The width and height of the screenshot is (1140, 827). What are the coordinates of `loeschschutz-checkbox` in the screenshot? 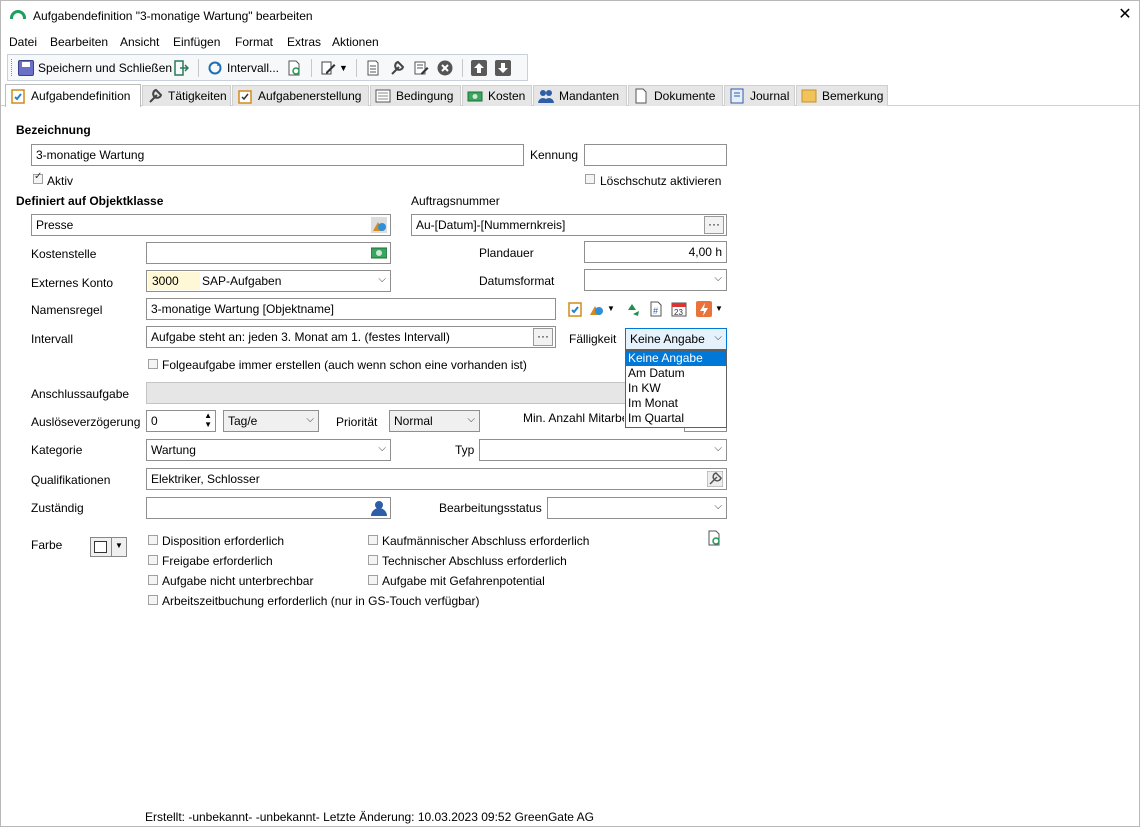 It's located at (590, 179).